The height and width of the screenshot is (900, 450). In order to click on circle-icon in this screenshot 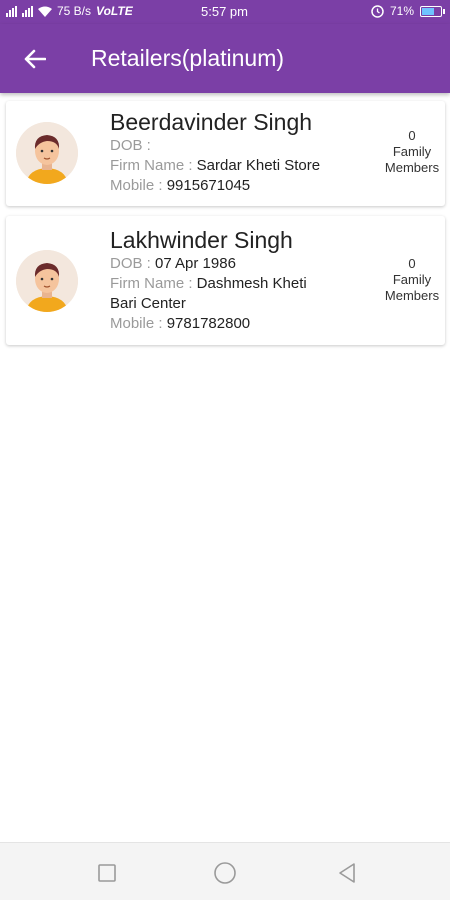, I will do `click(225, 873)`.